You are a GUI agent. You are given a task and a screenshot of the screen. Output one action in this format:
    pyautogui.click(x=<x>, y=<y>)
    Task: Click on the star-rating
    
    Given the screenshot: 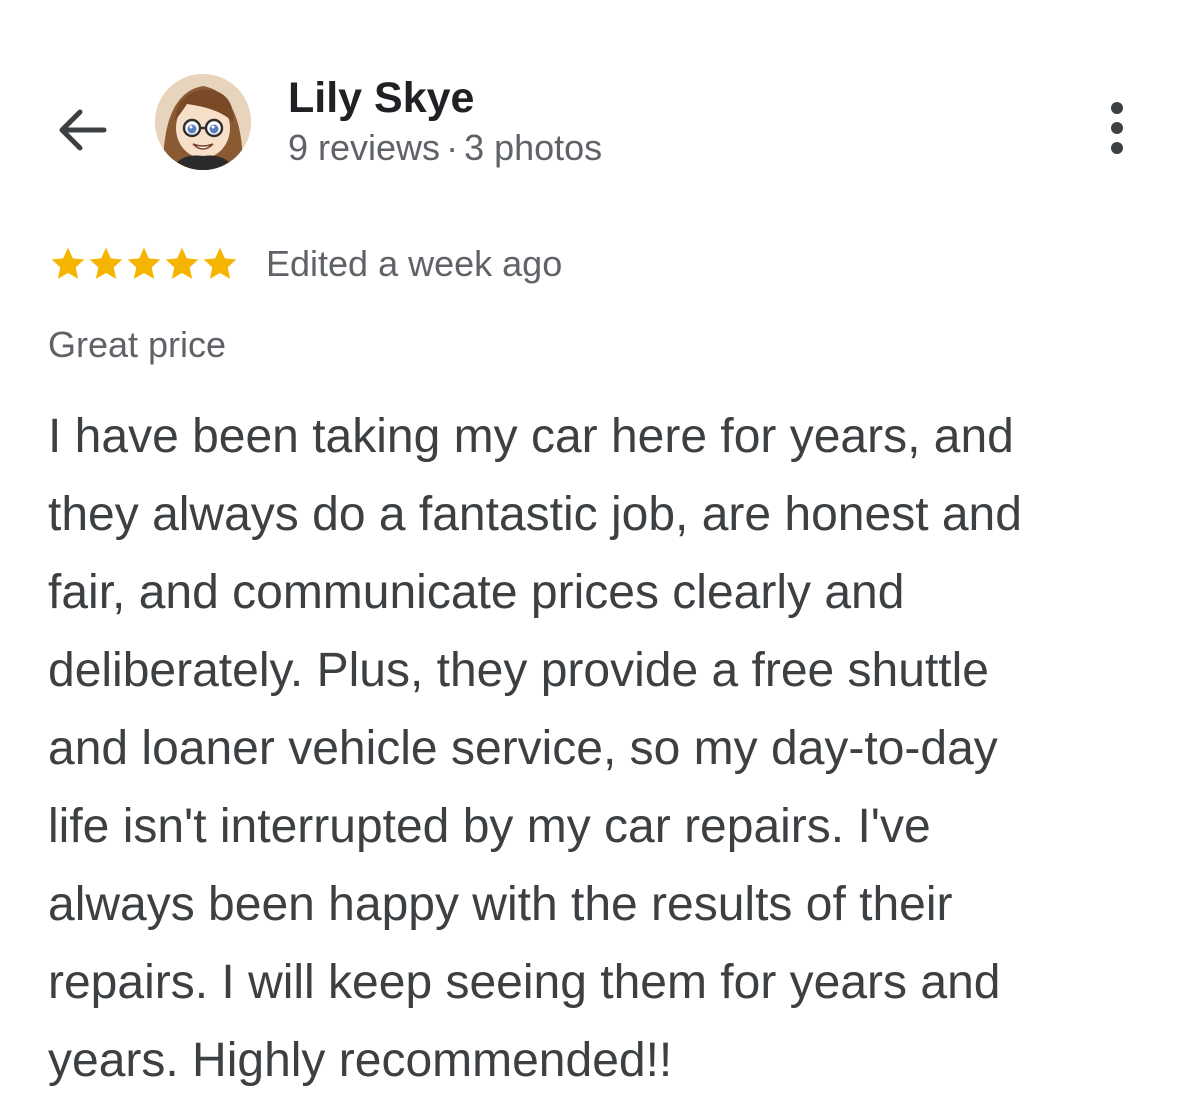 What is the action you would take?
    pyautogui.click(x=143, y=264)
    